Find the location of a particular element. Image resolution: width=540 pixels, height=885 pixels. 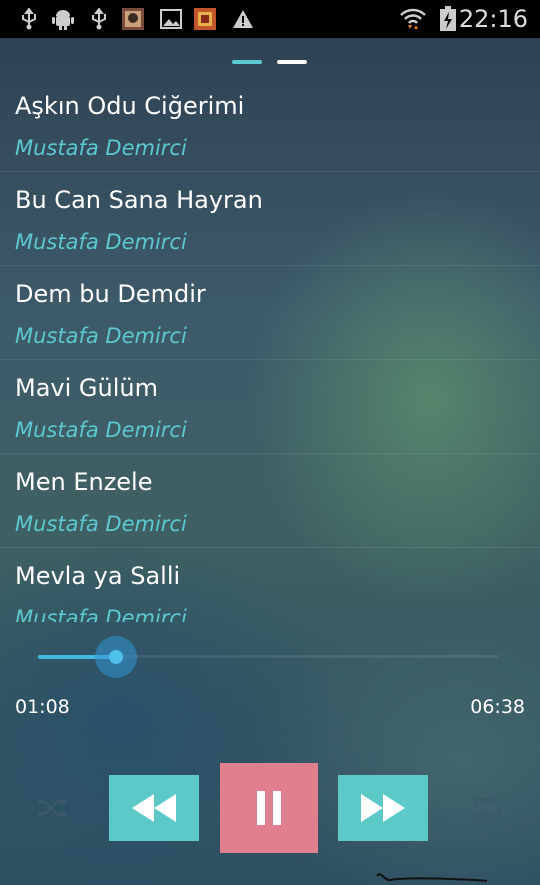

scribble-mark is located at coordinates (432, 877).